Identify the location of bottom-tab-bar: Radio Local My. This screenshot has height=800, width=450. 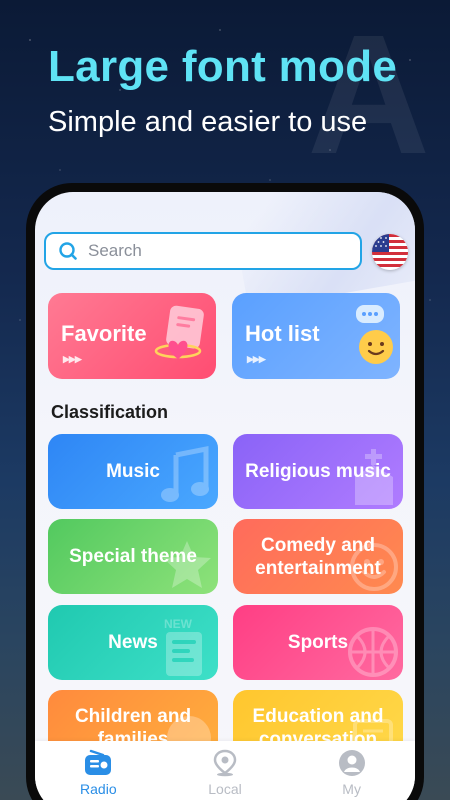
(225, 770).